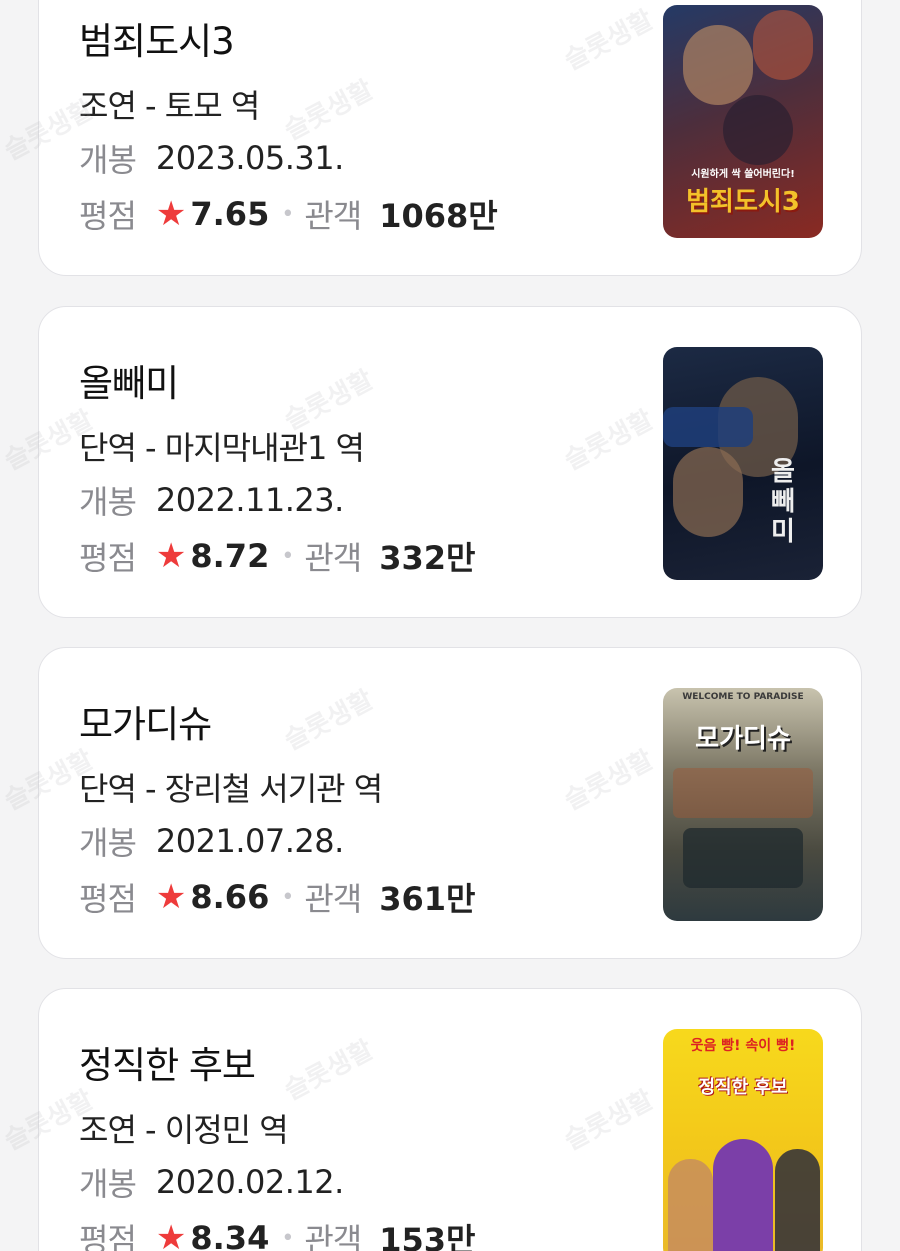  Describe the element at coordinates (230, 214) in the screenshot. I see `rating-value: 7.65` at that location.